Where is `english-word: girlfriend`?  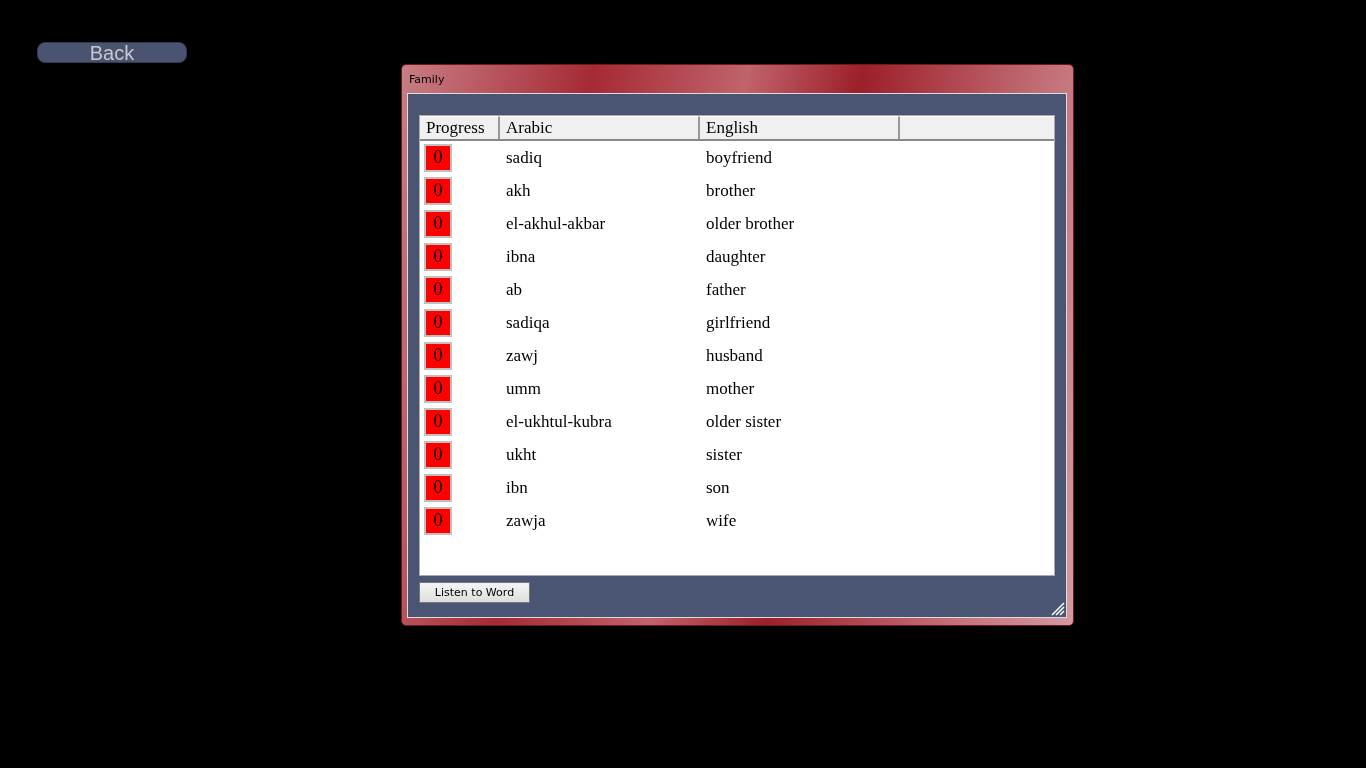 english-word: girlfriend is located at coordinates (738, 322).